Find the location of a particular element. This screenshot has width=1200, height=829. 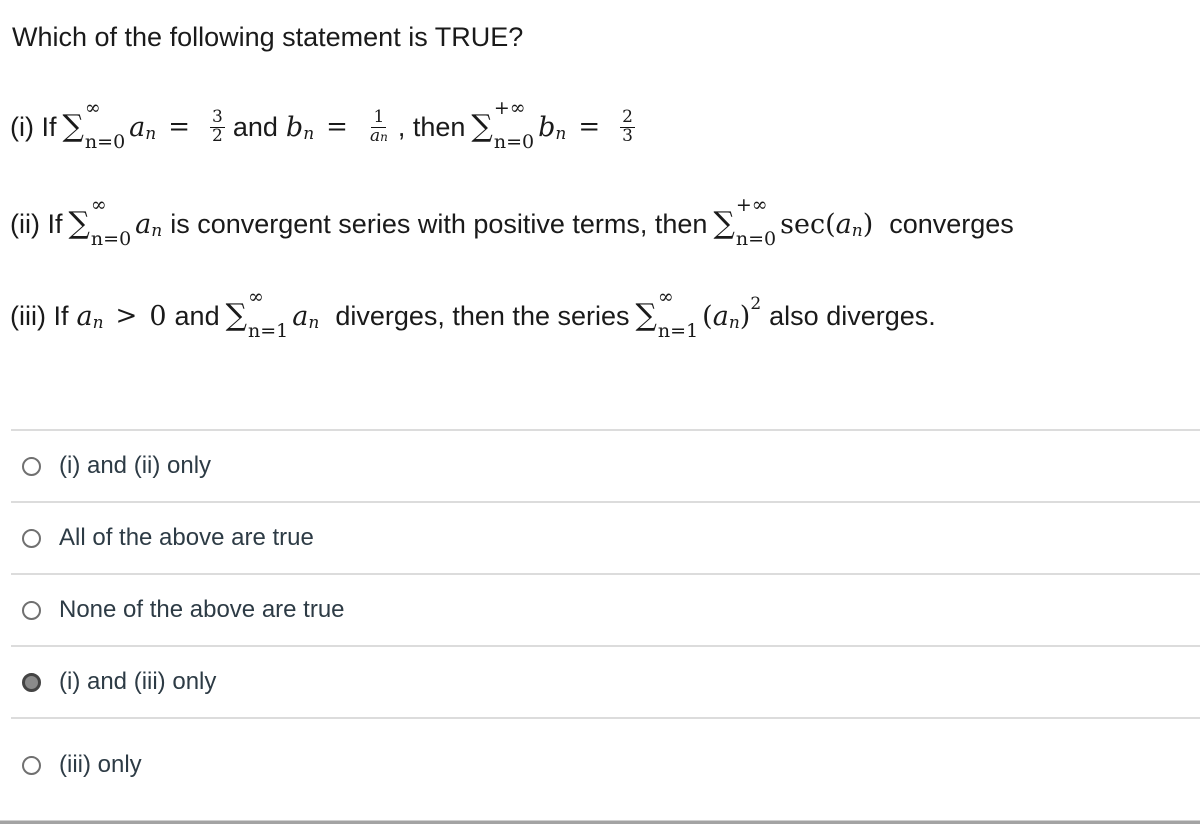

option-label: All of the above are true is located at coordinates (186, 538).